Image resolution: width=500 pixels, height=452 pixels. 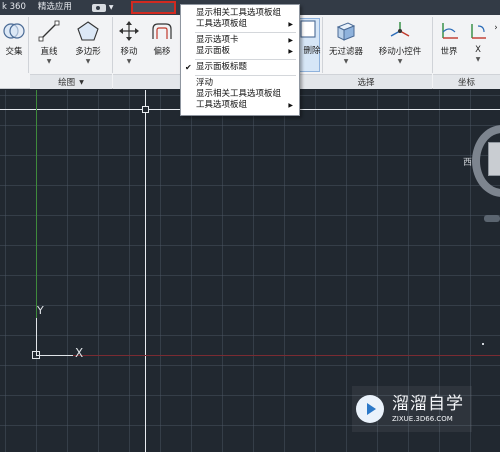 I want to click on polygon-button: 多边形 ▼, so click(x=88, y=42).